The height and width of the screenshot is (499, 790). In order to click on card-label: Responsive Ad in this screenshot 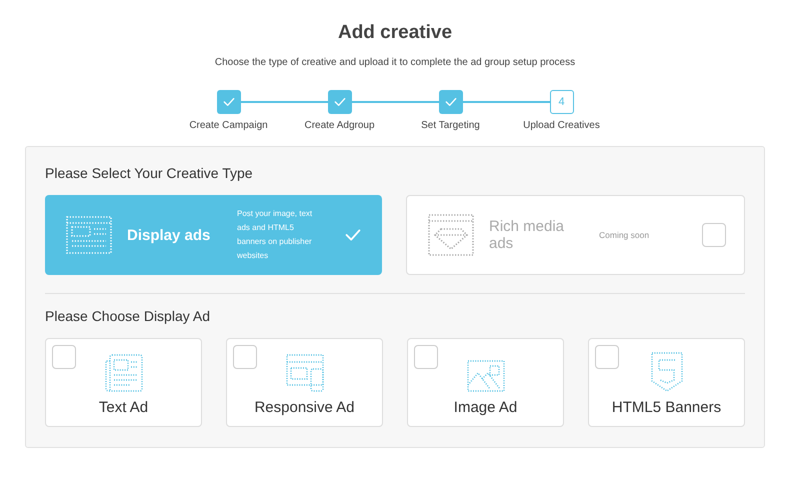, I will do `click(304, 407)`.